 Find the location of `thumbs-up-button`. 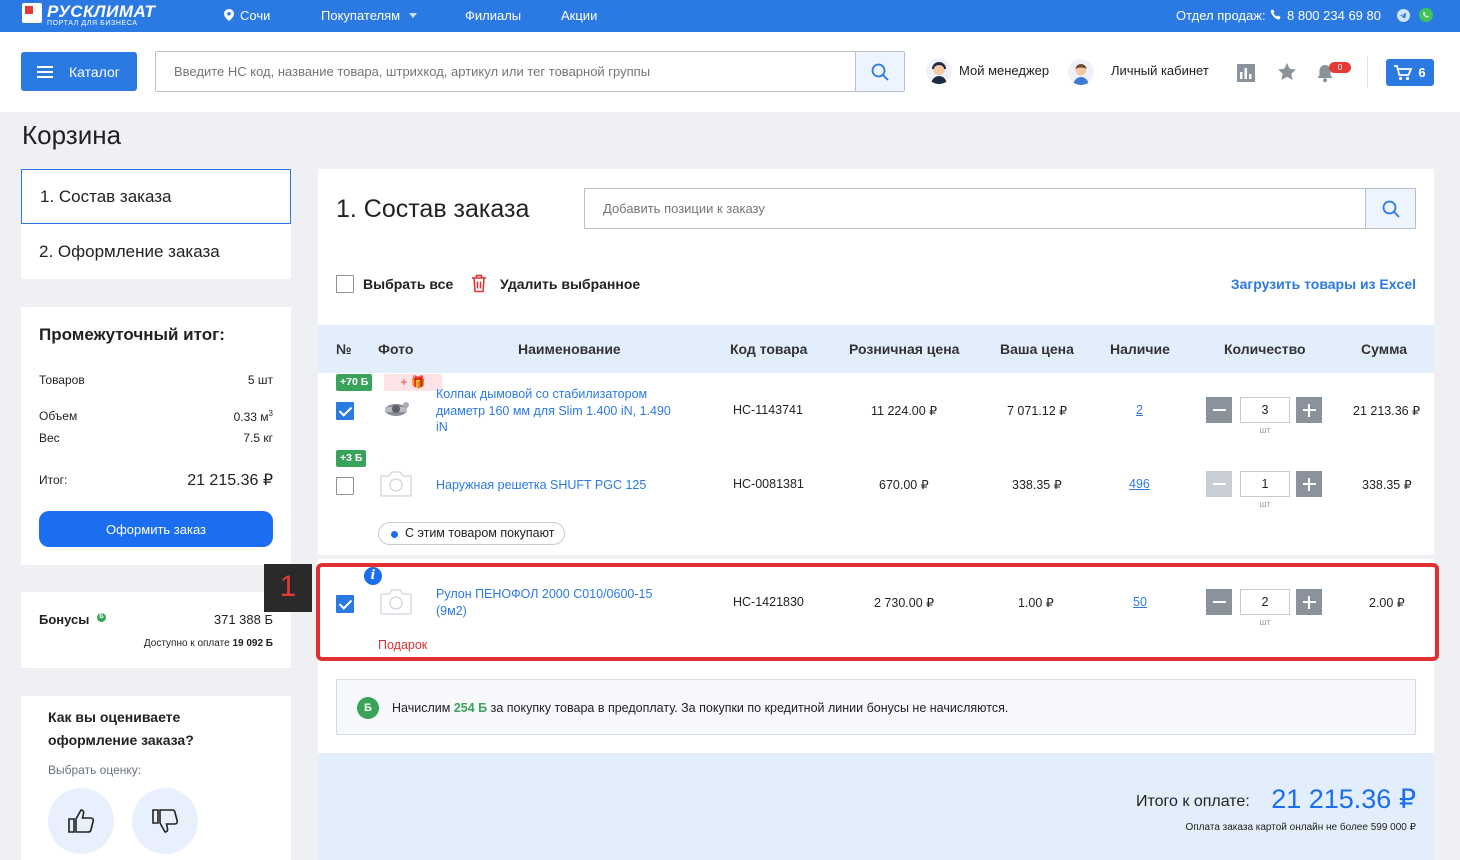

thumbs-up-button is located at coordinates (81, 821).